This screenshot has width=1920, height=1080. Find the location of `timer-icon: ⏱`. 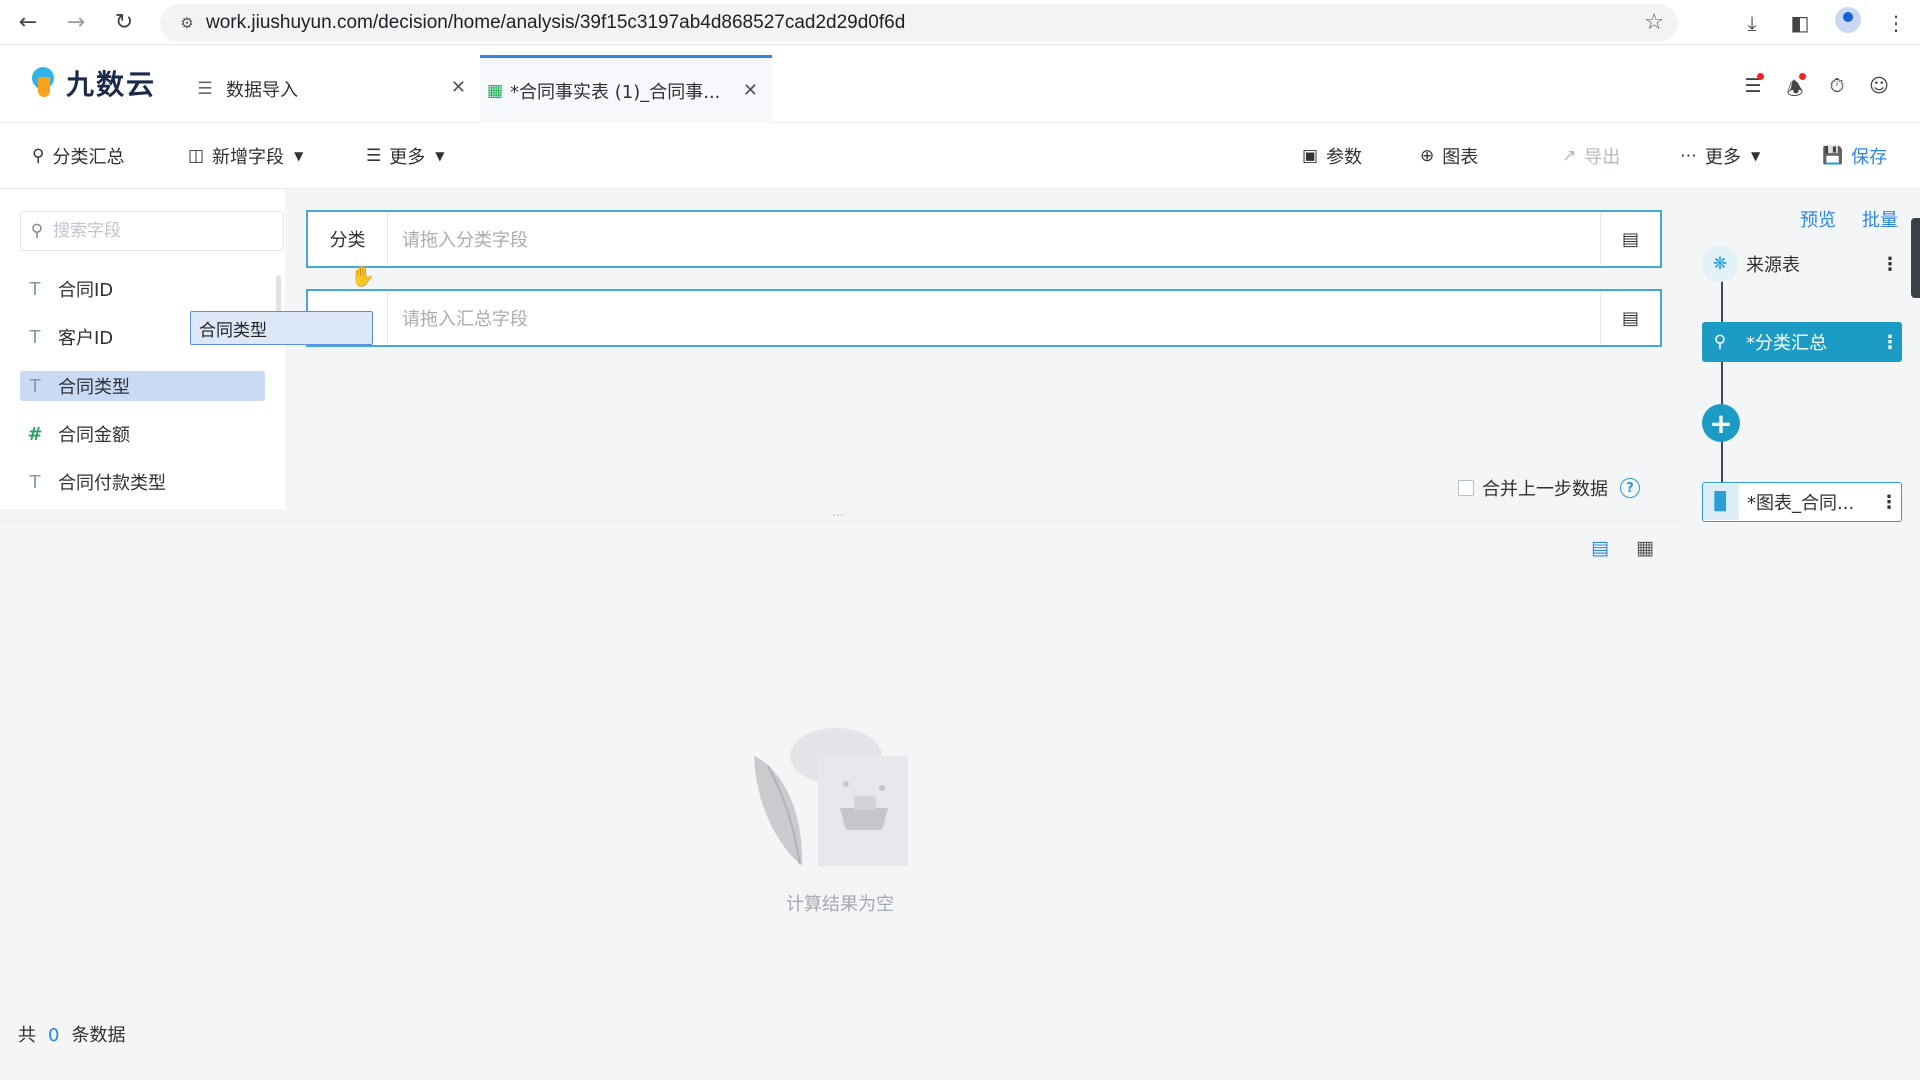

timer-icon: ⏱ is located at coordinates (1837, 91).